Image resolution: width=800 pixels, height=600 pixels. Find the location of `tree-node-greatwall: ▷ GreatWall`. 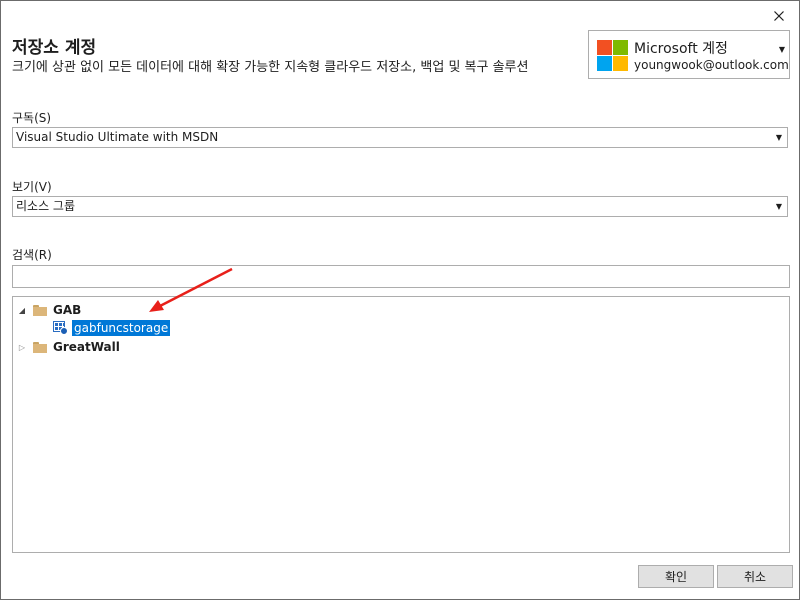

tree-node-greatwall: ▷ GreatWall is located at coordinates (68, 347).